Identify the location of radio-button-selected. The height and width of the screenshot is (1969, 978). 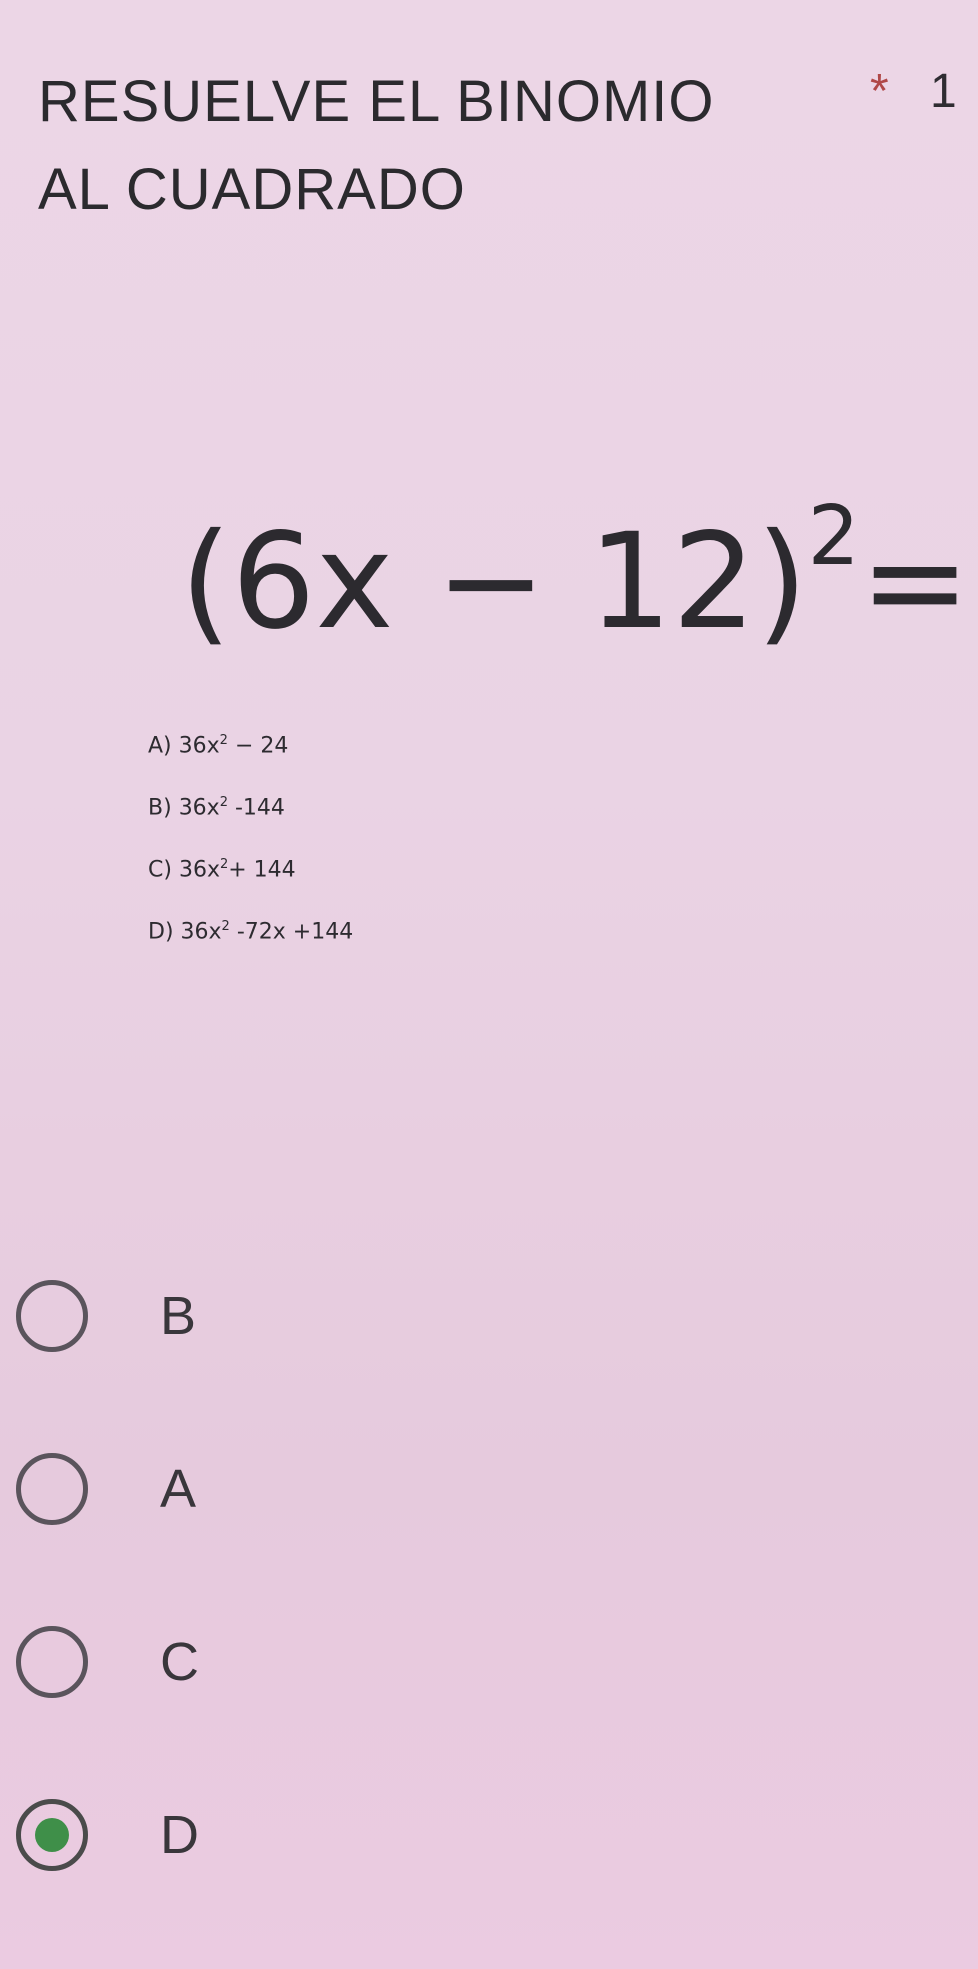
(52, 1835).